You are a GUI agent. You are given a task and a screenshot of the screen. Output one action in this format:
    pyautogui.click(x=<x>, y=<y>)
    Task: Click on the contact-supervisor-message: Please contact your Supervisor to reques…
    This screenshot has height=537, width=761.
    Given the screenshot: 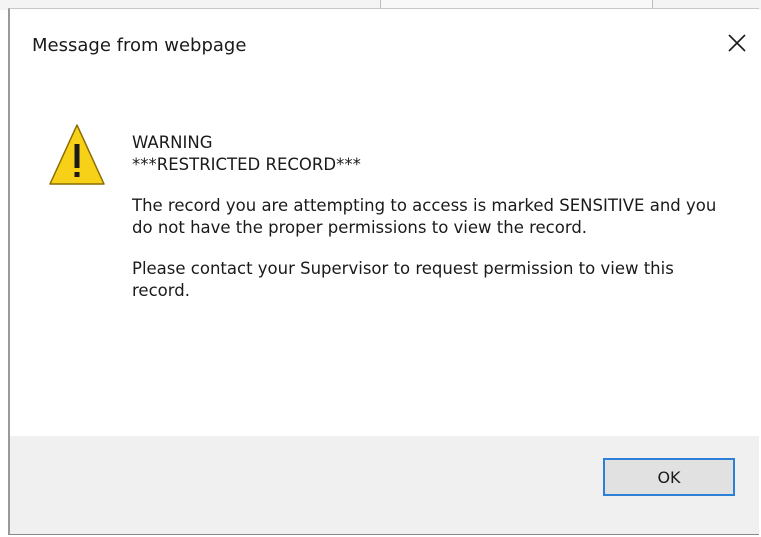 What is the action you would take?
    pyautogui.click(x=403, y=279)
    